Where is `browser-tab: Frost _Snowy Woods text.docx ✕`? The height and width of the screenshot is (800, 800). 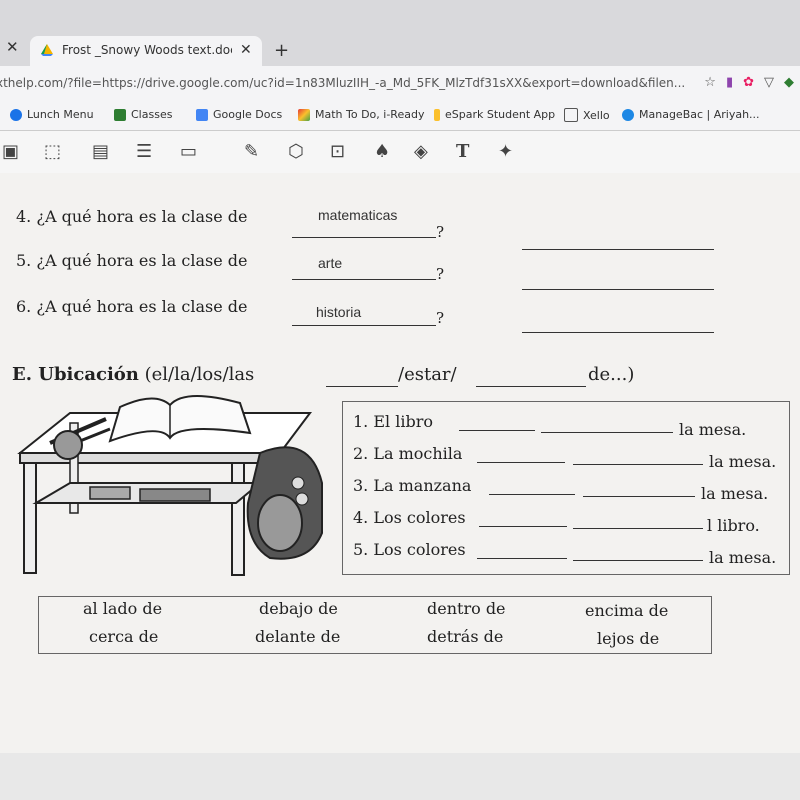 browser-tab: Frost _Snowy Woods text.docx ✕ is located at coordinates (146, 51).